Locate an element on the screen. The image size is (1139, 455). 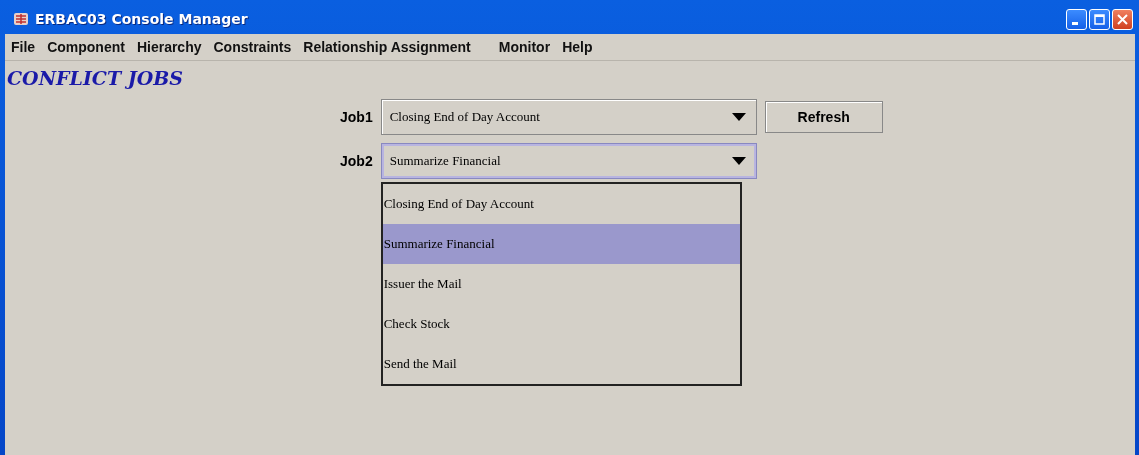
minimize-button is located at coordinates (1076, 19).